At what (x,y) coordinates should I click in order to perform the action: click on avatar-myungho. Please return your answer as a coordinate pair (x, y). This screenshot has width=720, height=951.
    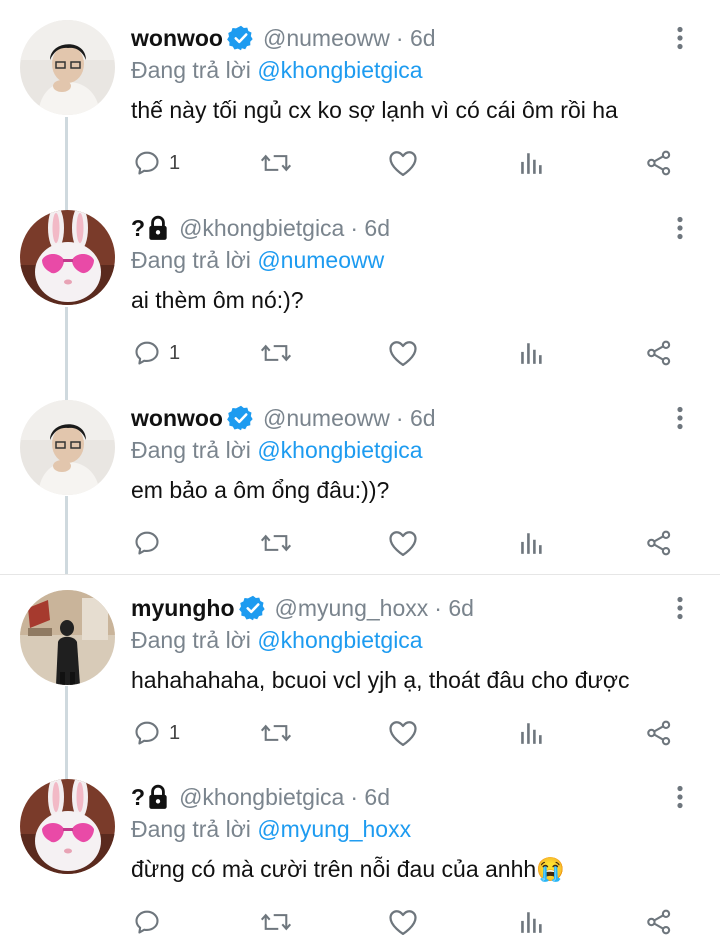
    Looking at the image, I should click on (67, 637).